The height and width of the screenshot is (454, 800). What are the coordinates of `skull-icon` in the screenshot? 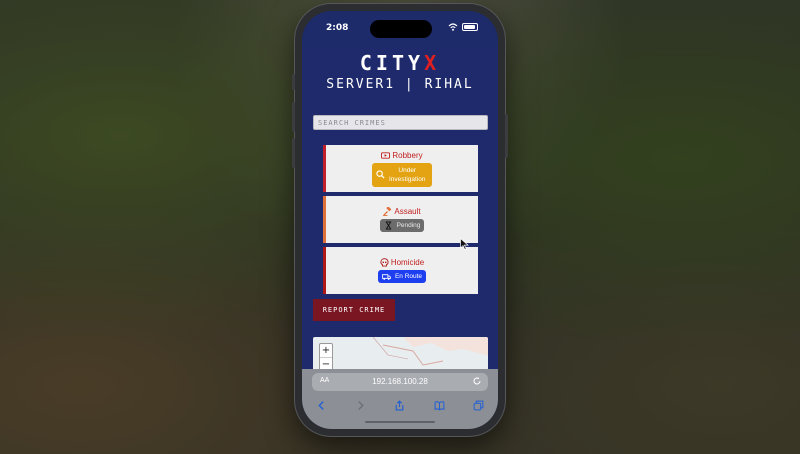 It's located at (384, 262).